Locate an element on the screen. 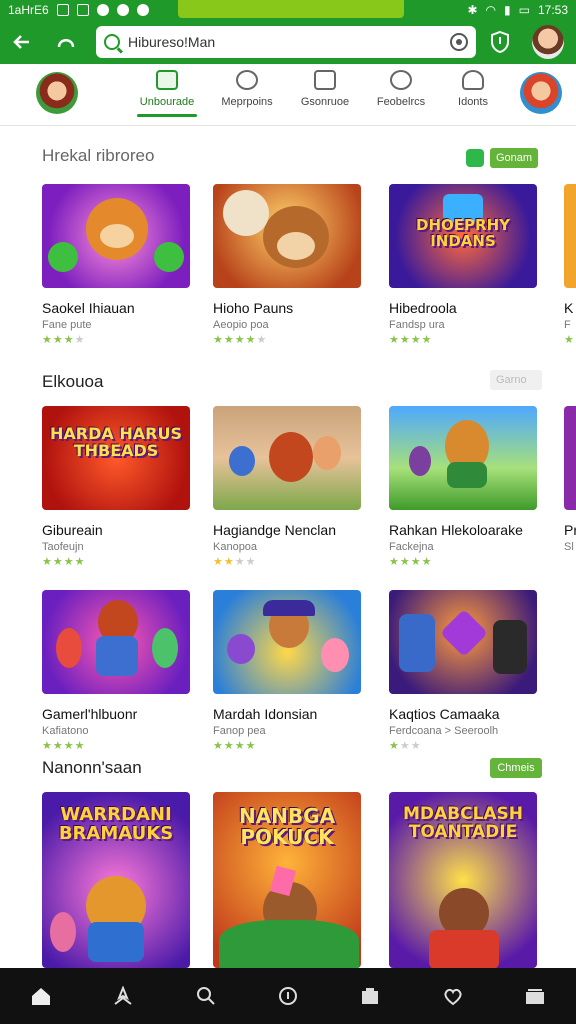  star-rating: ★★★★★ is located at coordinates (240, 340).